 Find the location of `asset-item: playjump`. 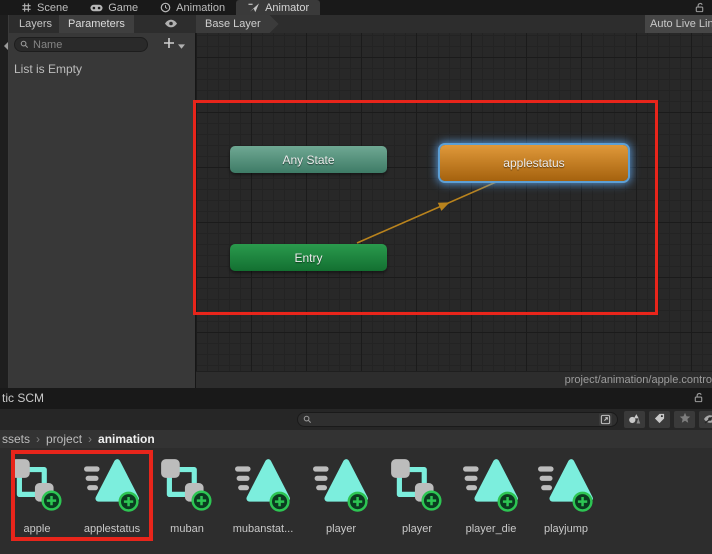

asset-item: playjump is located at coordinates (566, 494).